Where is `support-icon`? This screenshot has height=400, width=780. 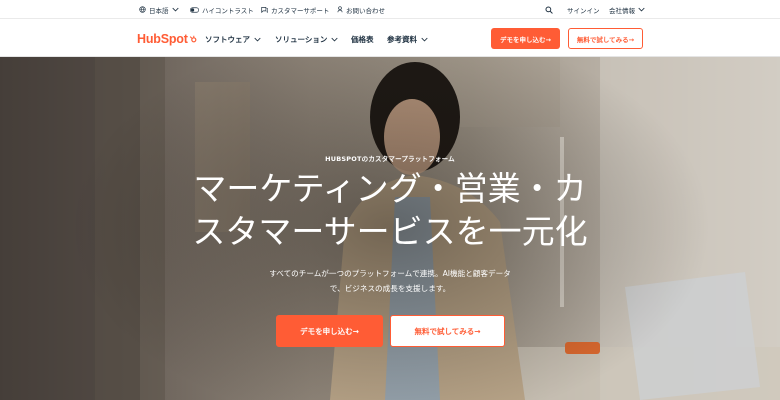
support-icon is located at coordinates (264, 10).